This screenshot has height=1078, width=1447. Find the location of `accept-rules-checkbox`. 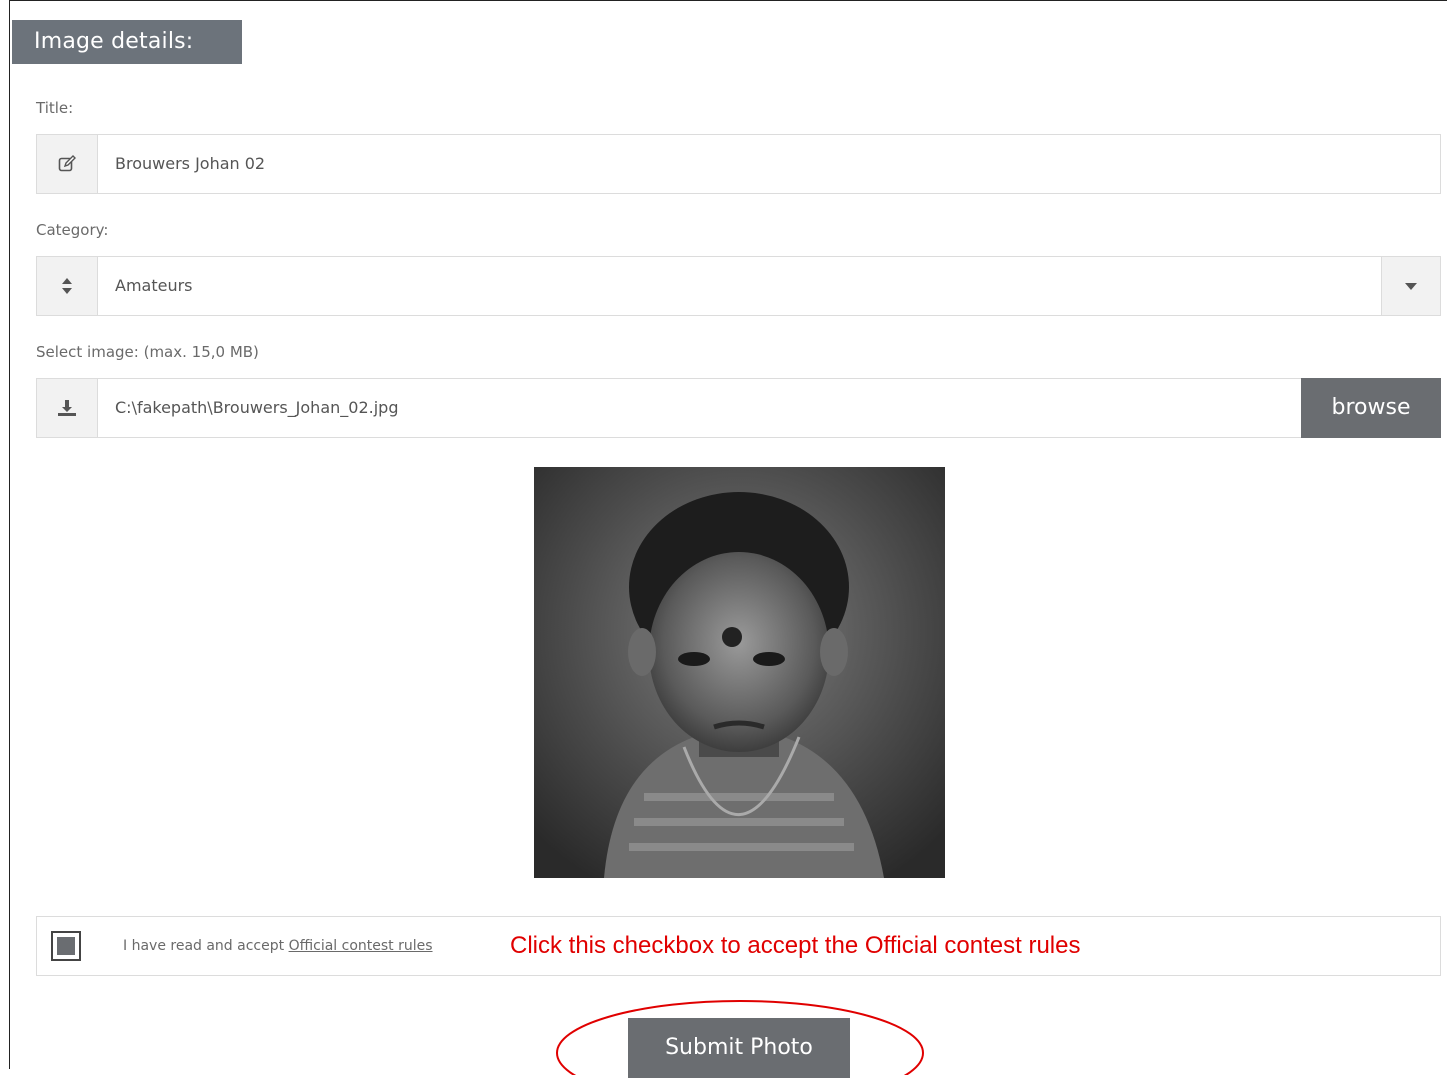

accept-rules-checkbox is located at coordinates (66, 946).